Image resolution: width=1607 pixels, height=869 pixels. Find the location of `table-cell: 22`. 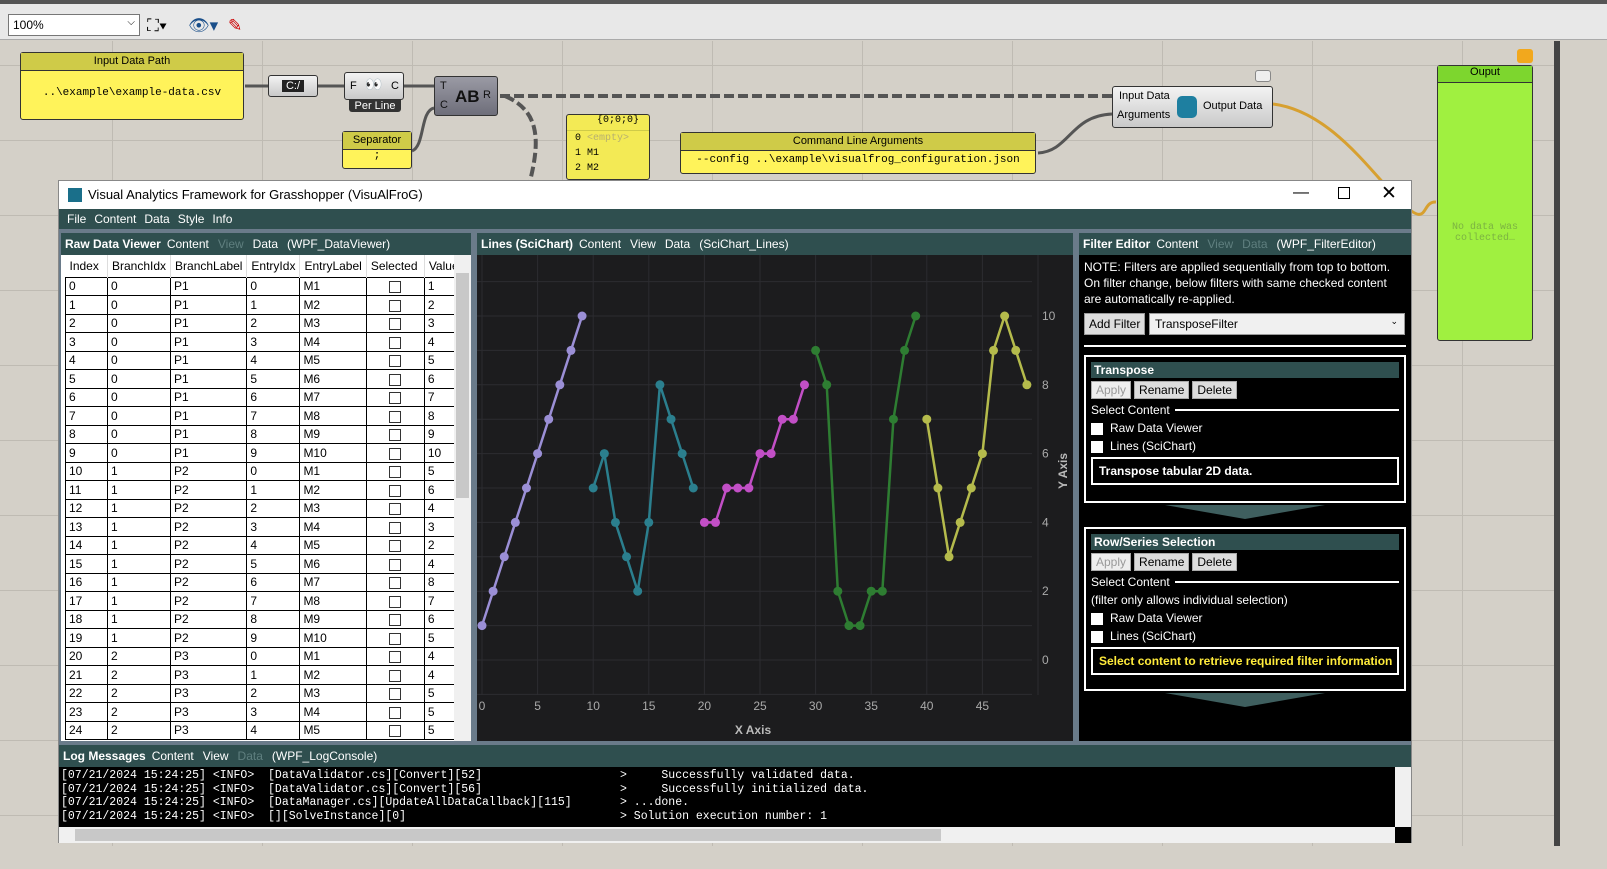

table-cell: 22 is located at coordinates (86, 693).